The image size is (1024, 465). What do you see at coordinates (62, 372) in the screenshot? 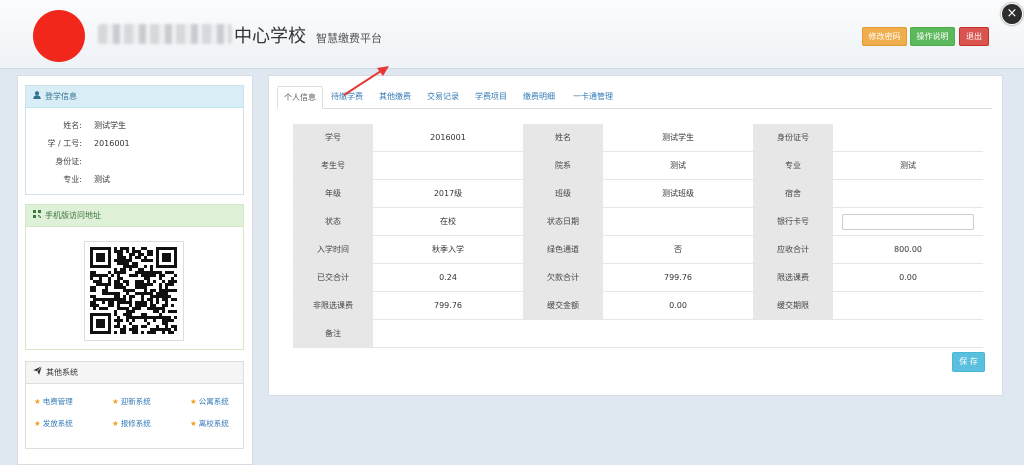
I see `other-systems-title: 其他系统` at bounding box center [62, 372].